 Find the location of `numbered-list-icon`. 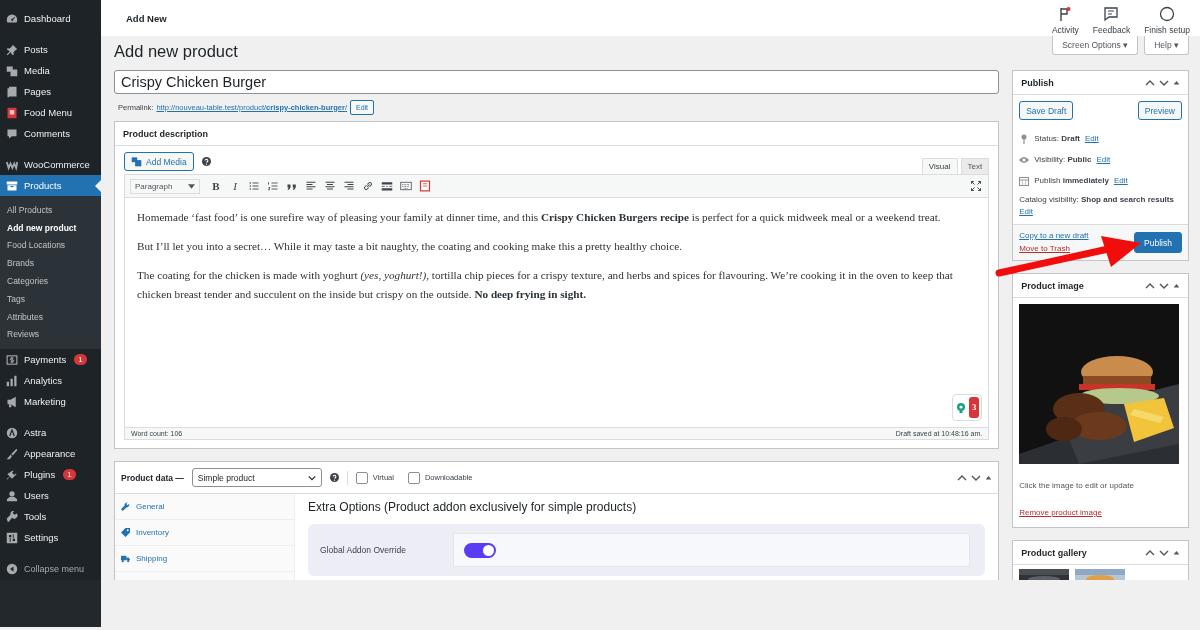

numbered-list-icon is located at coordinates (273, 186).